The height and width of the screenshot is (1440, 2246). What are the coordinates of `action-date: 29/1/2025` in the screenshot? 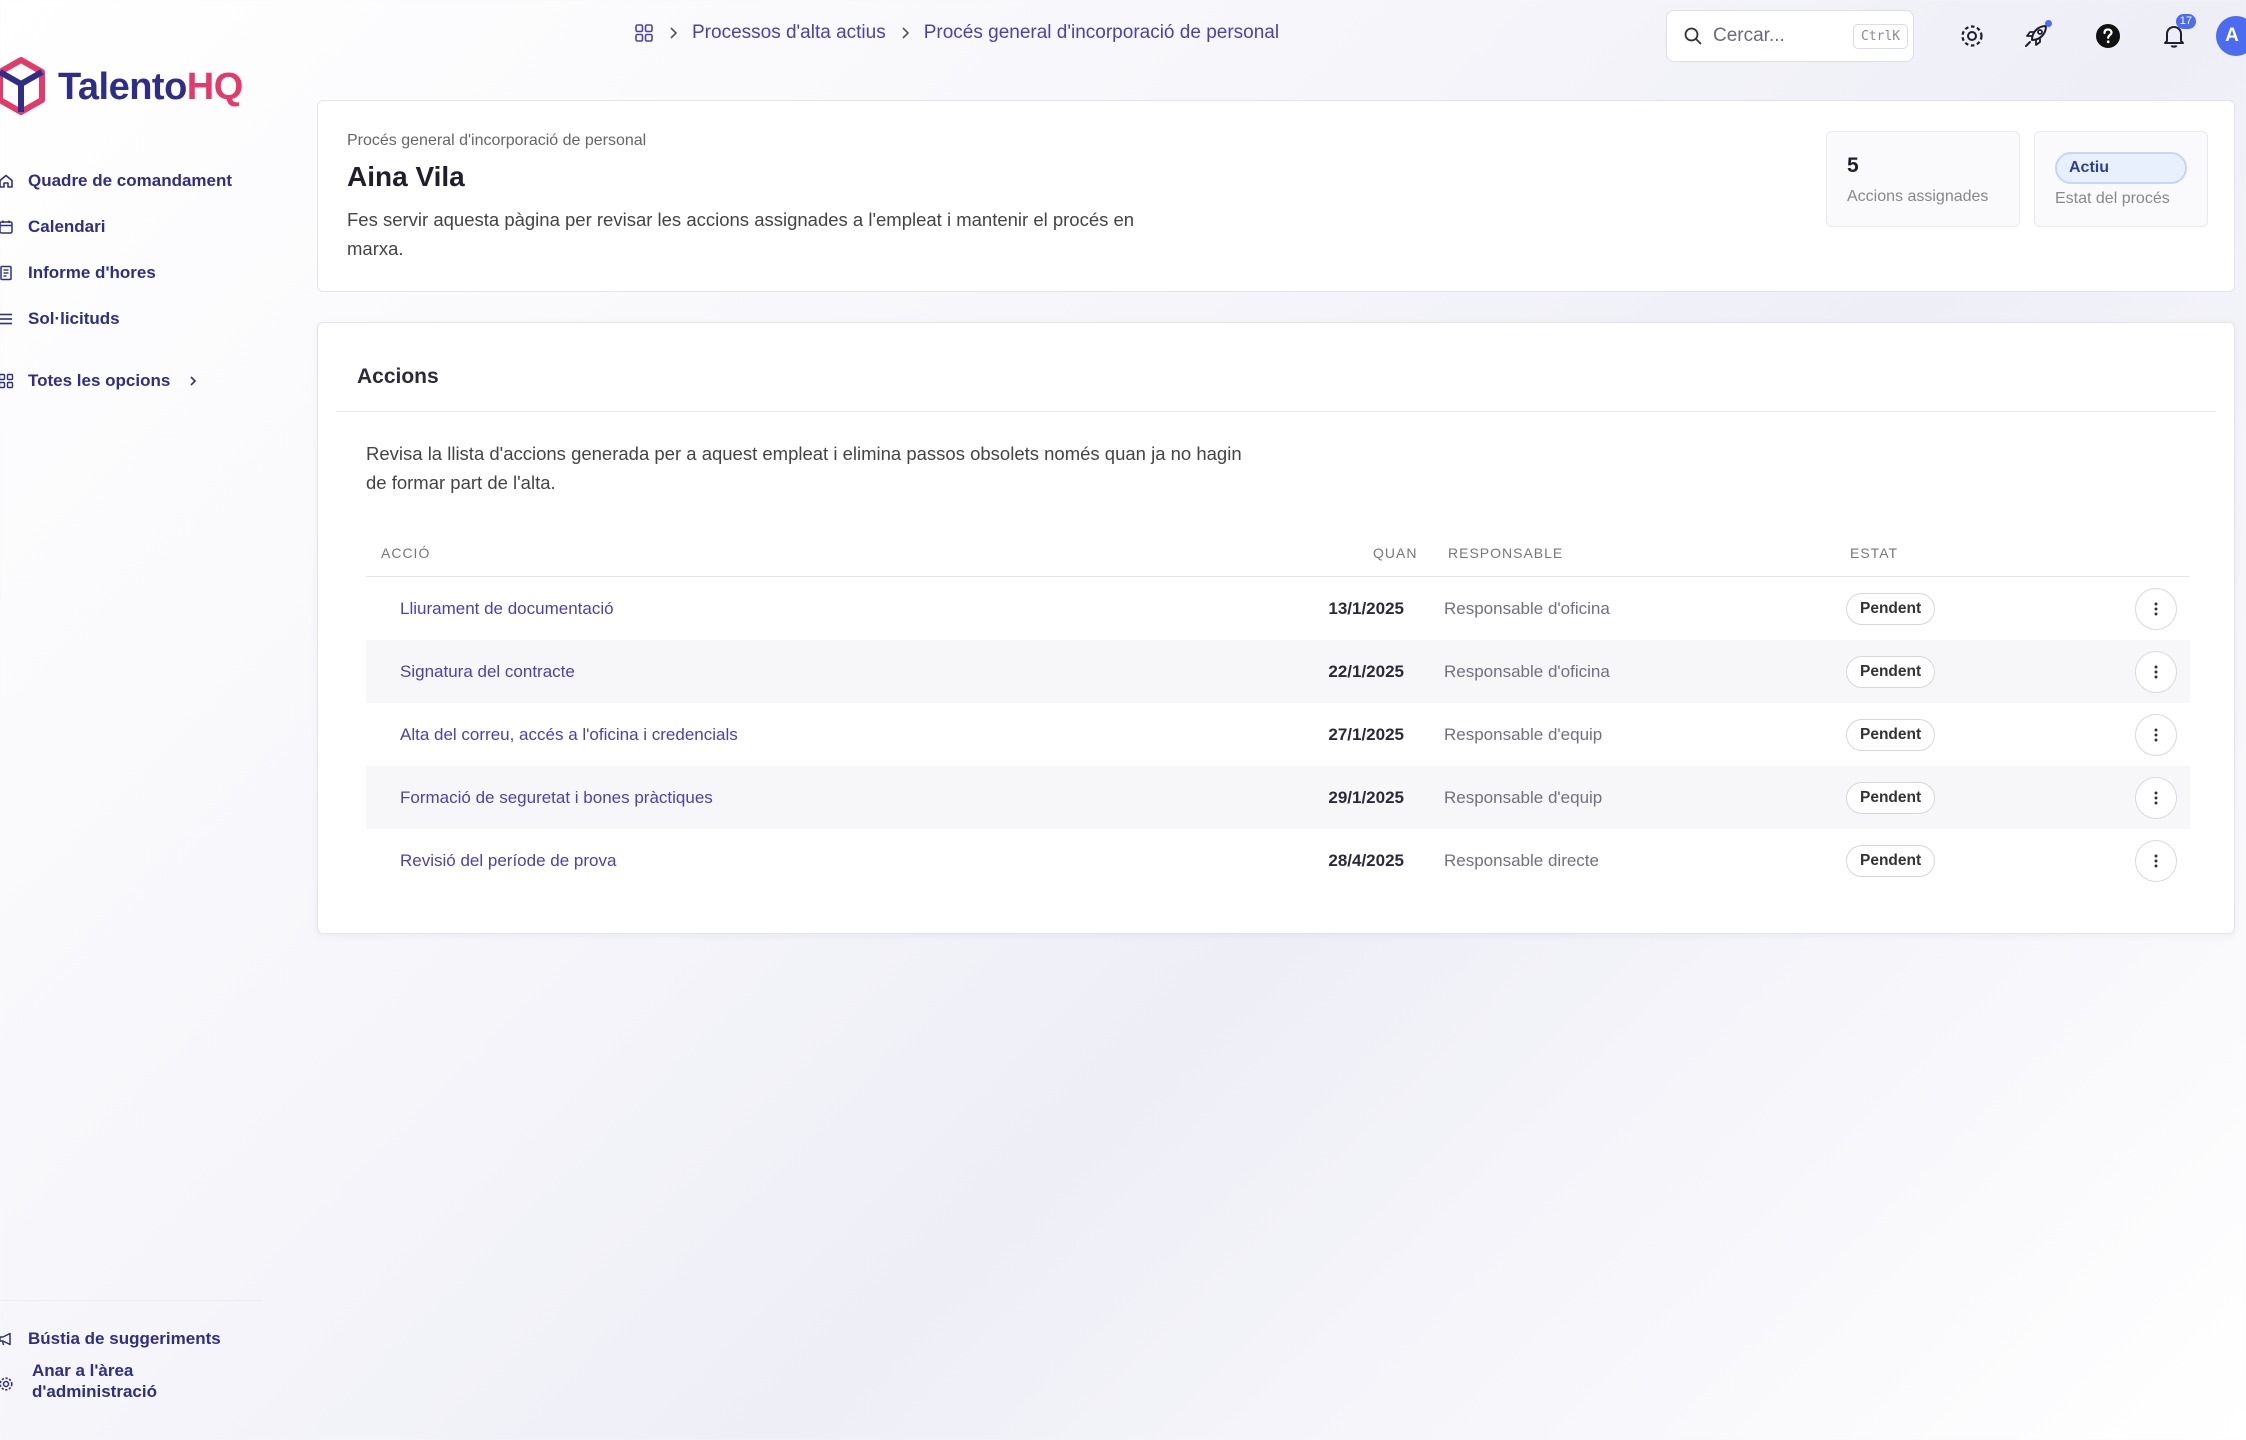 It's located at (1366, 797).